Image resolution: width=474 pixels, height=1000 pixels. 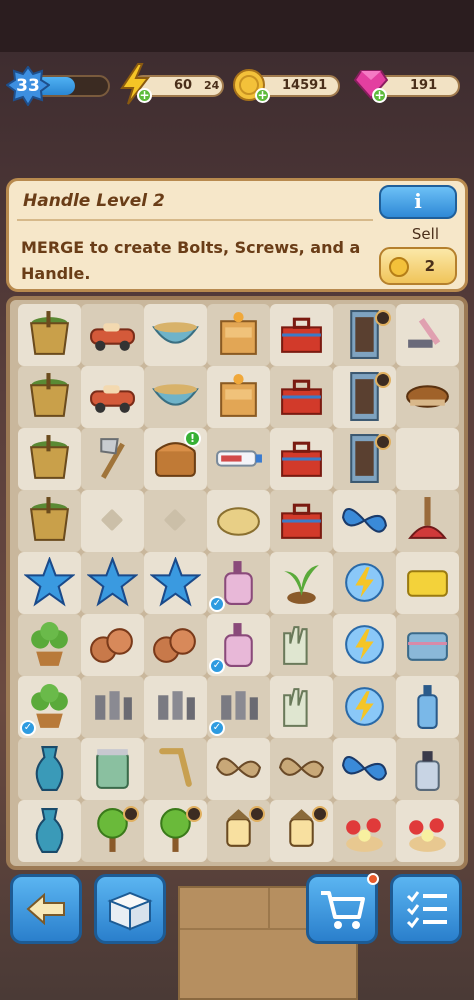 What do you see at coordinates (28, 86) in the screenshot?
I see `level-badge: 33` at bounding box center [28, 86].